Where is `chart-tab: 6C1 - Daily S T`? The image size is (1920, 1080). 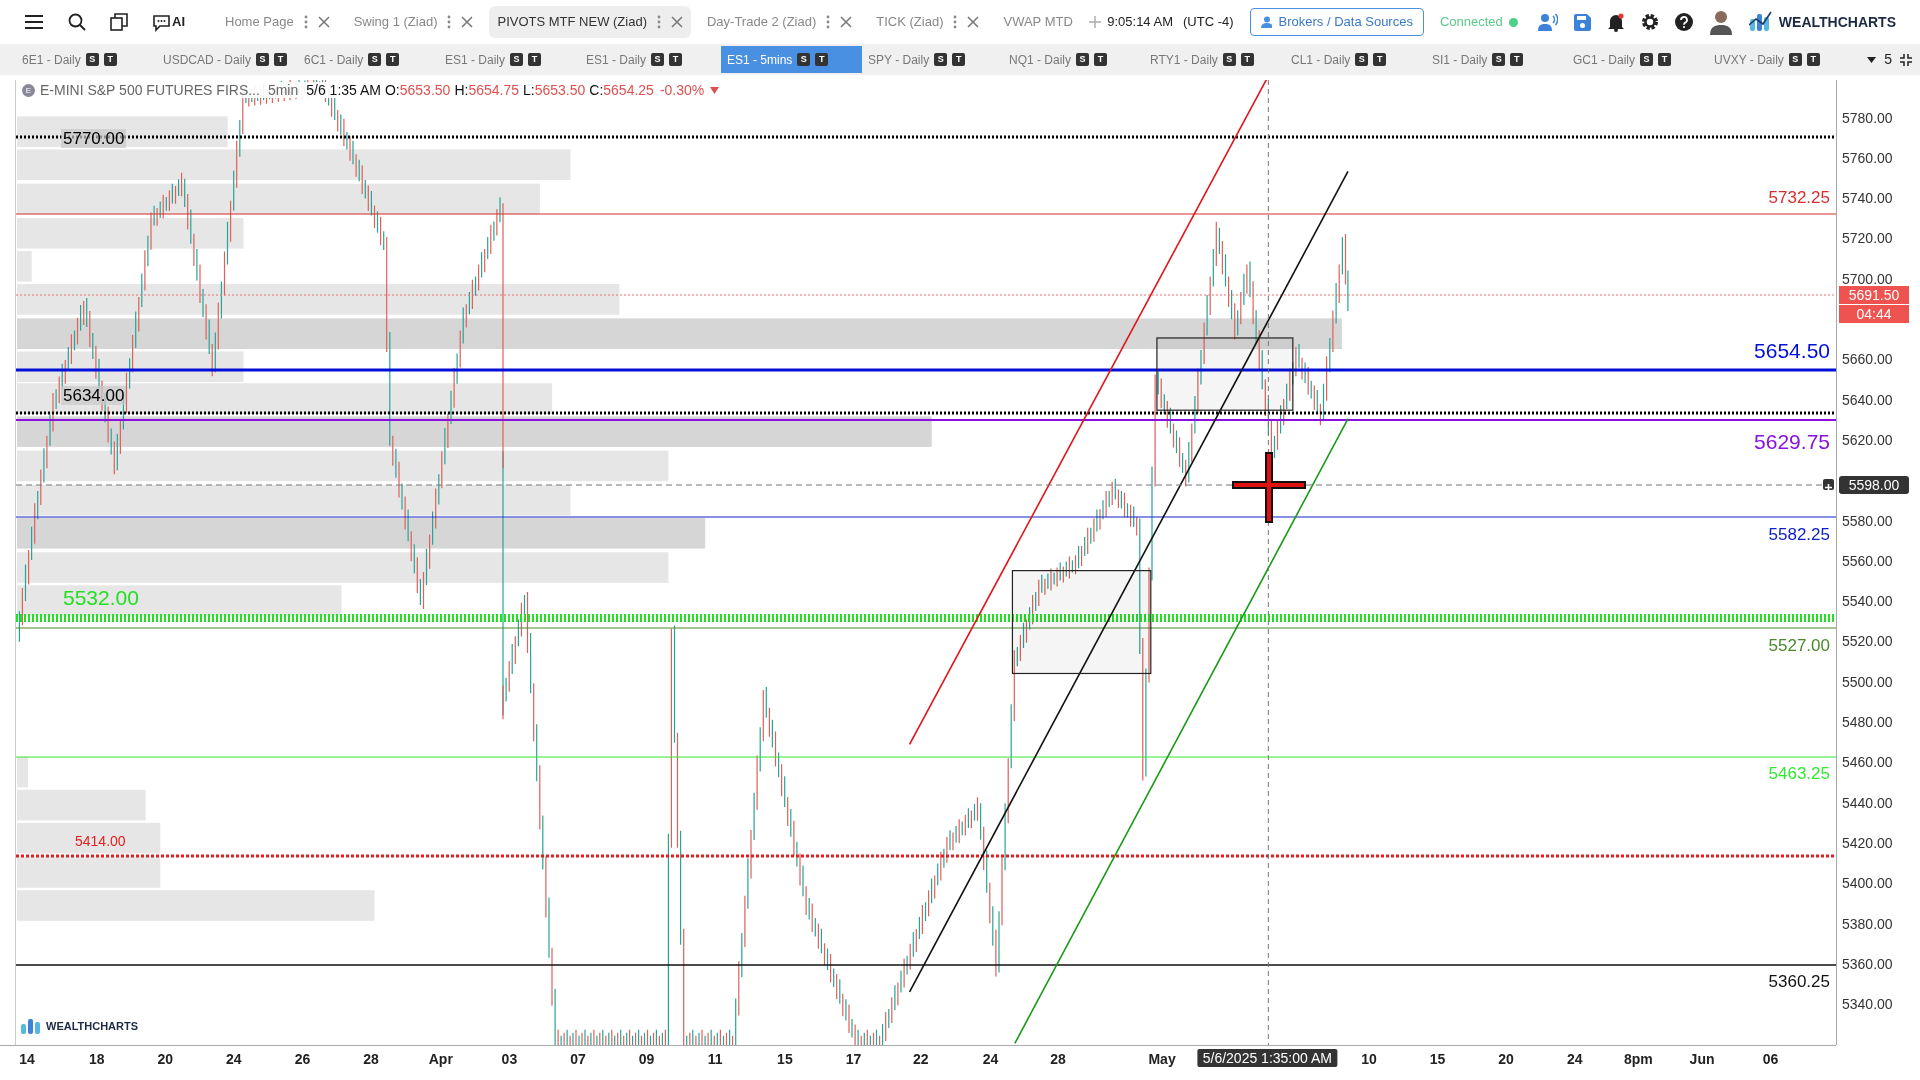 chart-tab: 6C1 - Daily S T is located at coordinates (368, 59).